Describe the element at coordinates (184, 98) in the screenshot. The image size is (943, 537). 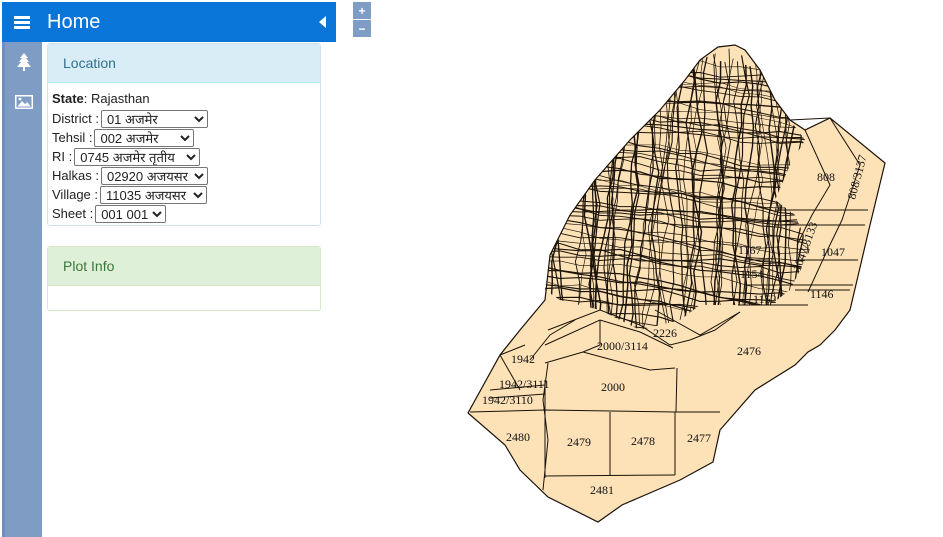
I see `state-row: State : Rajasthan` at that location.